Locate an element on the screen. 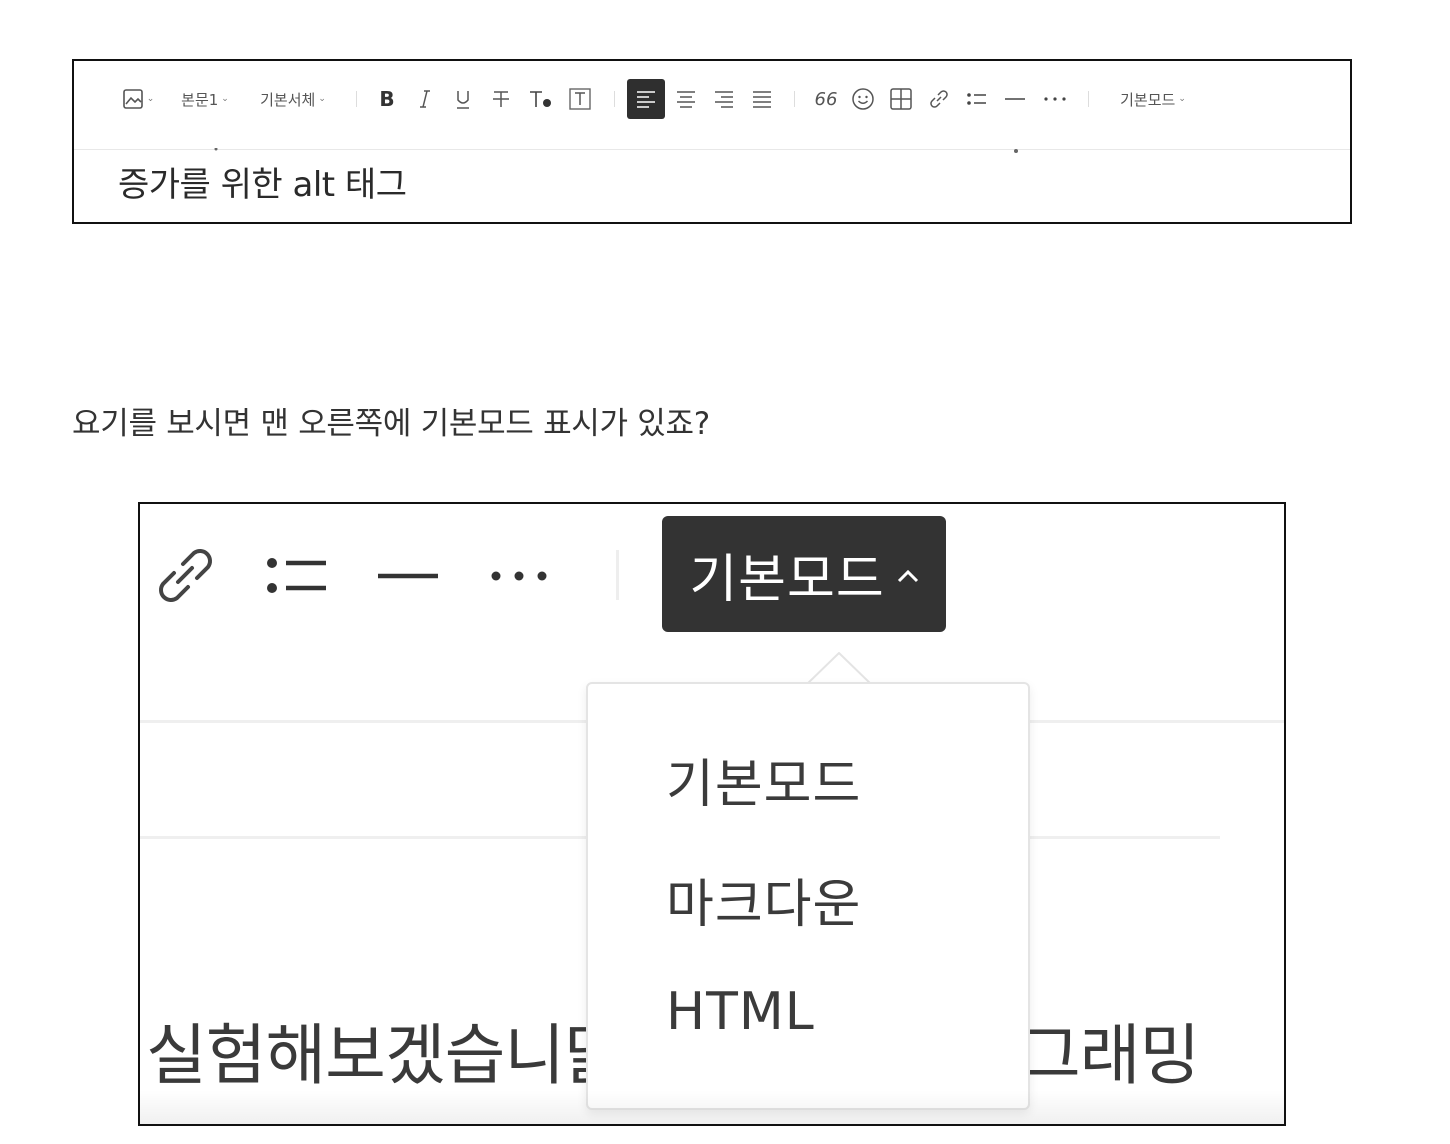  quote-icon: 66 is located at coordinates (826, 99).